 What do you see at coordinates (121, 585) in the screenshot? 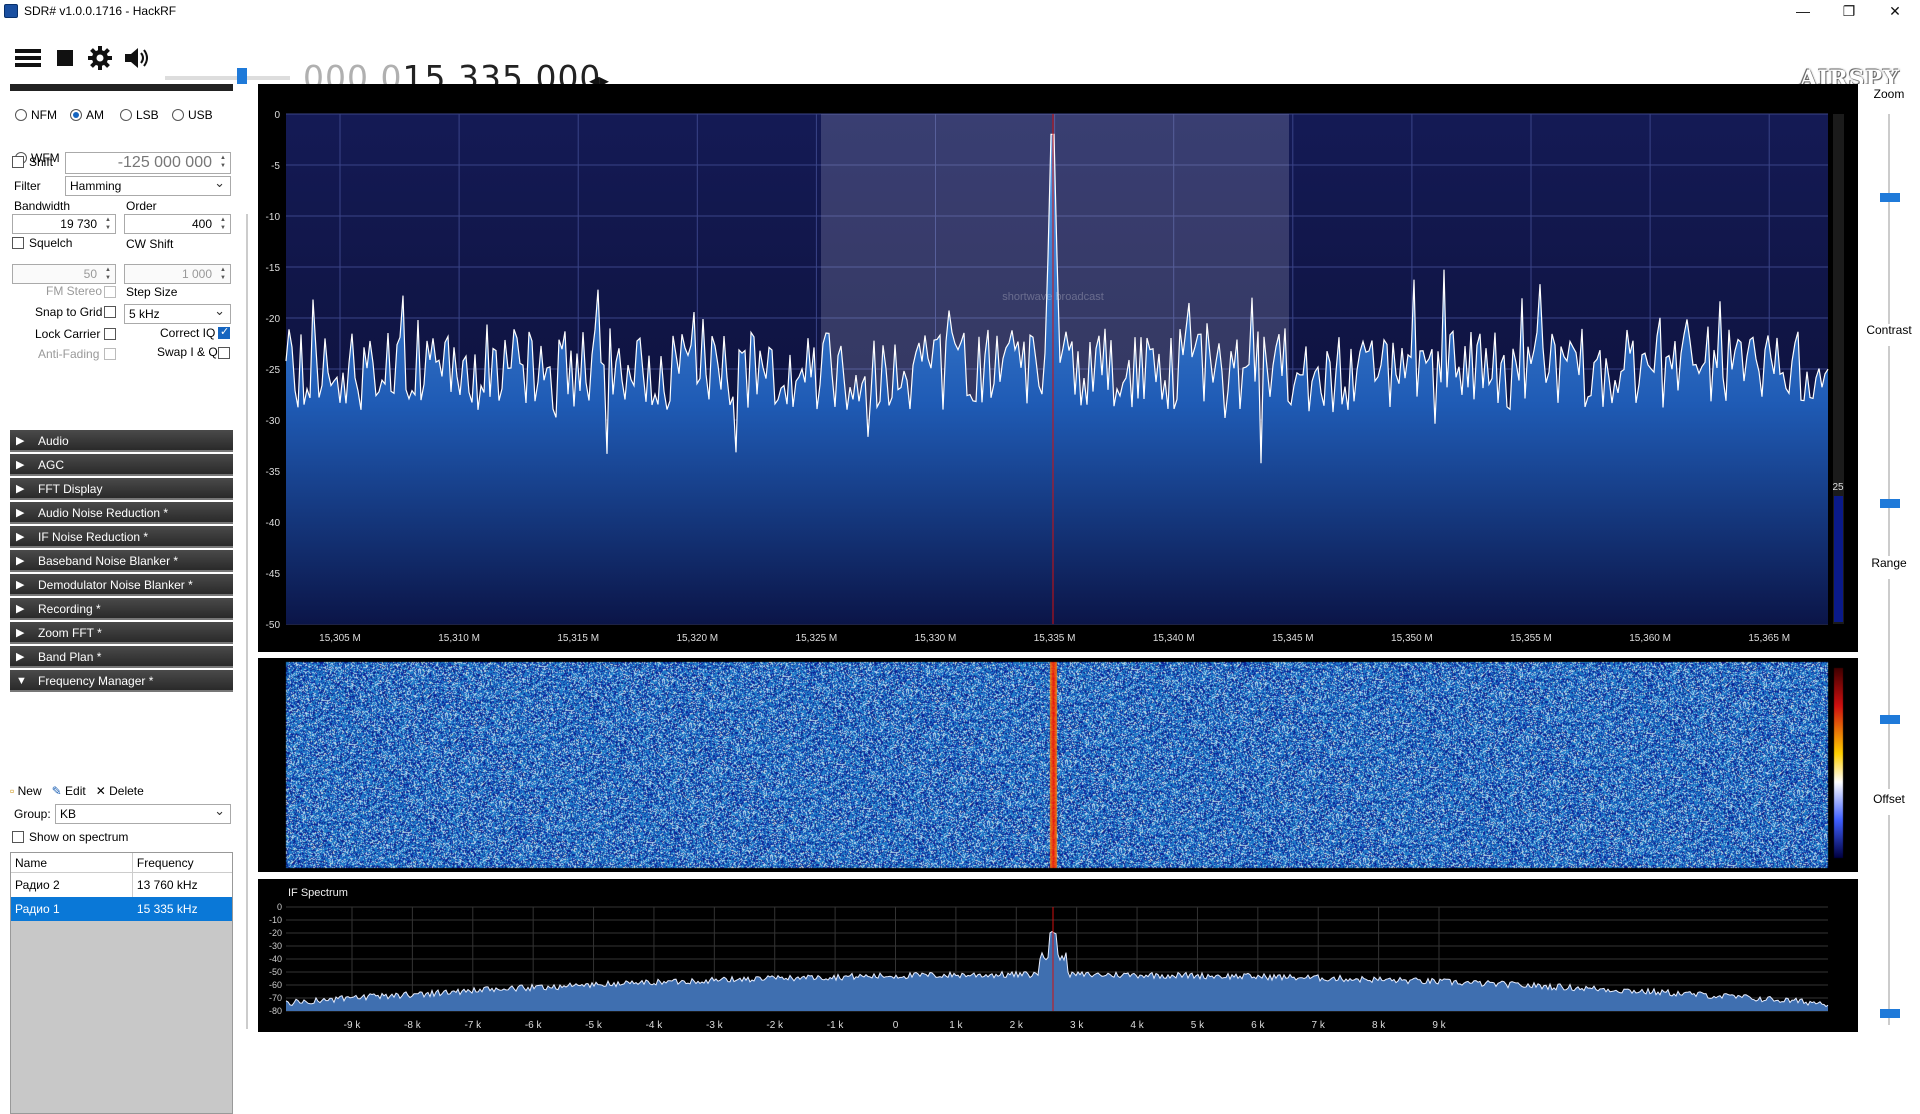
I see `section-demodulator-noise-blanker: ▶ Demodulator Noise Blanker *` at bounding box center [121, 585].